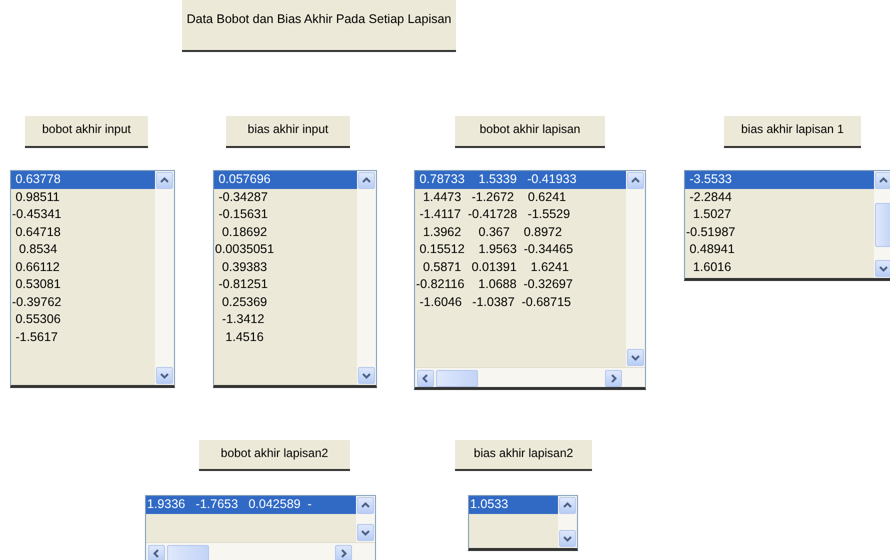 The height and width of the screenshot is (560, 890). I want to click on list-item: 0.0035051, so click(285, 249).